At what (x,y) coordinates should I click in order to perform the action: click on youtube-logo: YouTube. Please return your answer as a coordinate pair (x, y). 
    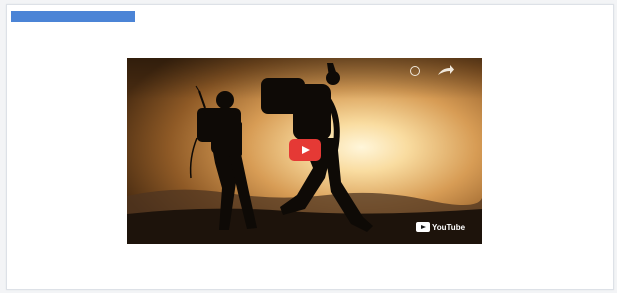
    Looking at the image, I should click on (440, 227).